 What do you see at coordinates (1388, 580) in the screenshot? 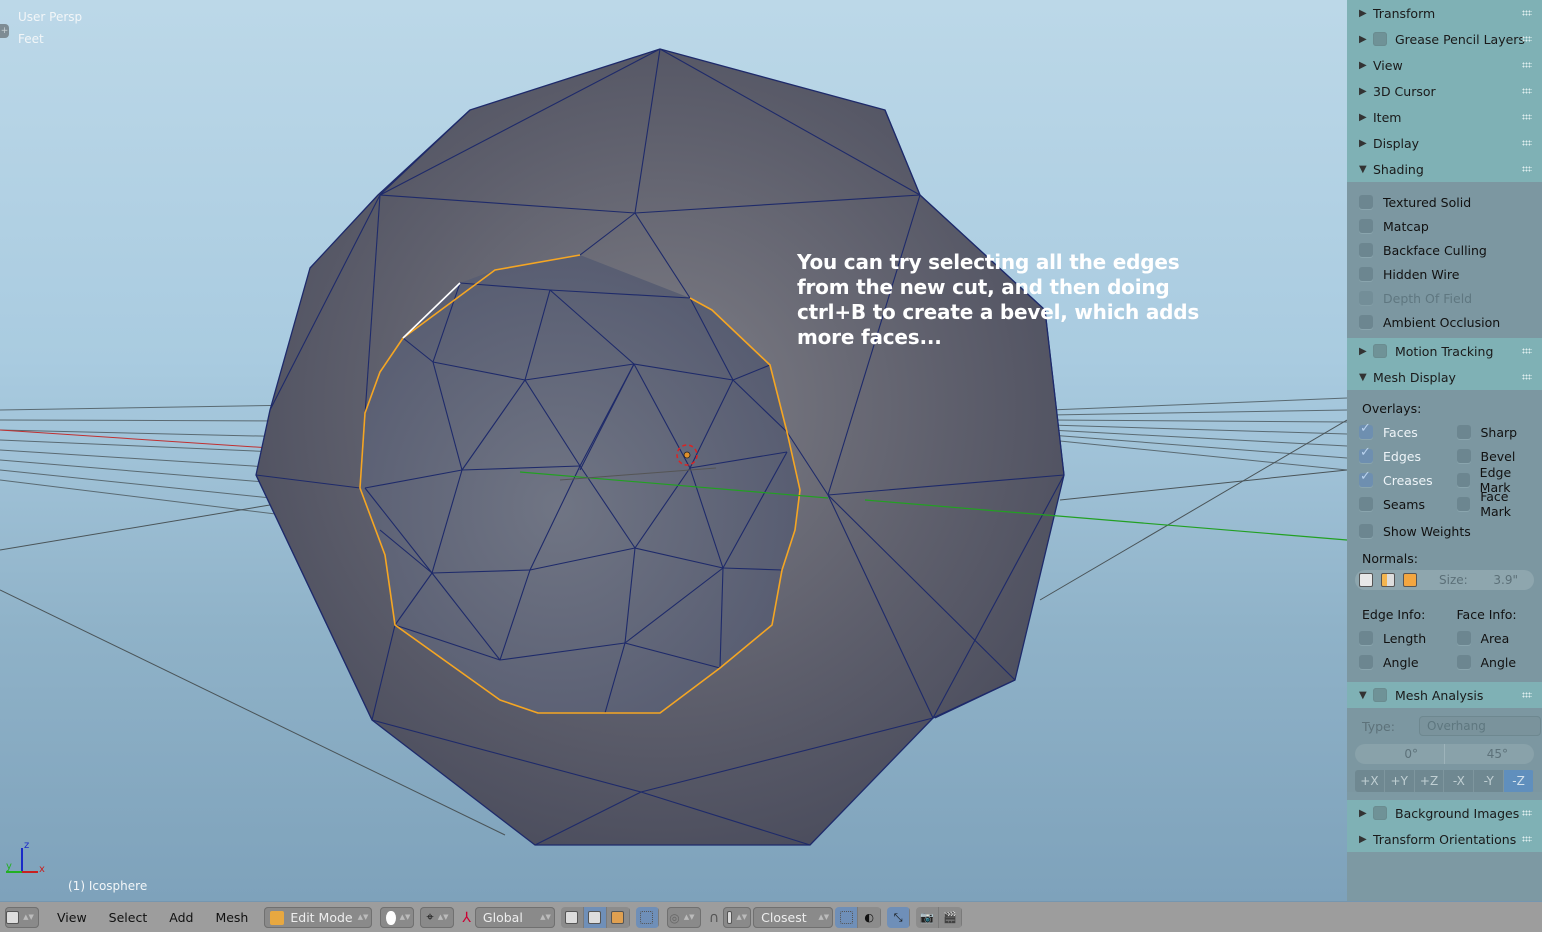
I see `split-normals-toggle` at bounding box center [1388, 580].